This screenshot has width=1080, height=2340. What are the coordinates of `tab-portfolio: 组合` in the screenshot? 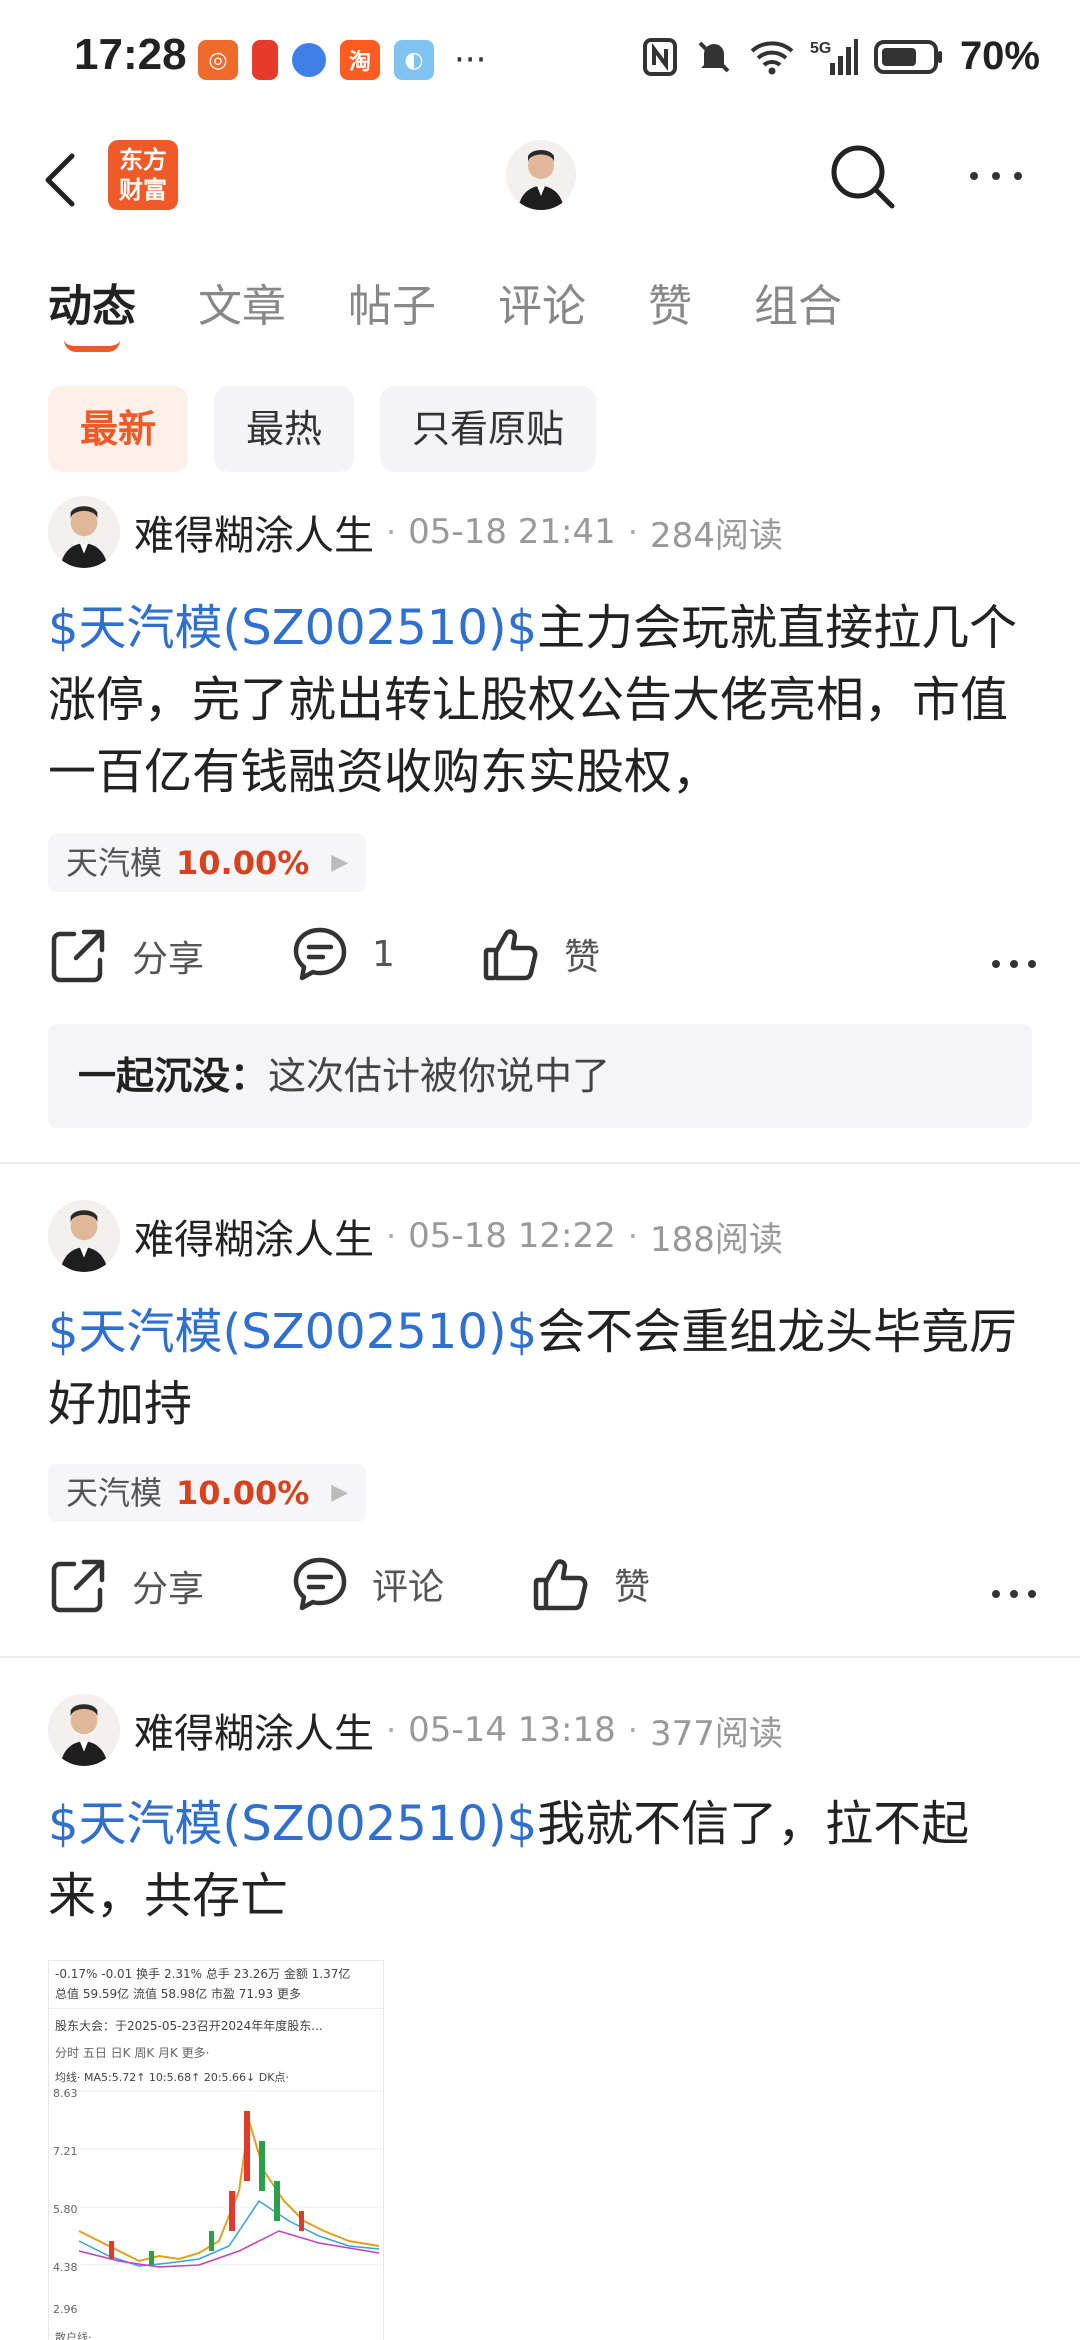 It's located at (798, 305).